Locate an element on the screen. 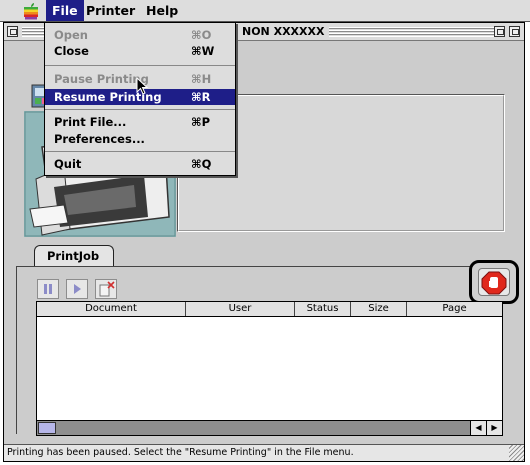 The image size is (530, 465). horizontal-scrollbar: ◀ ▶ is located at coordinates (269, 427).